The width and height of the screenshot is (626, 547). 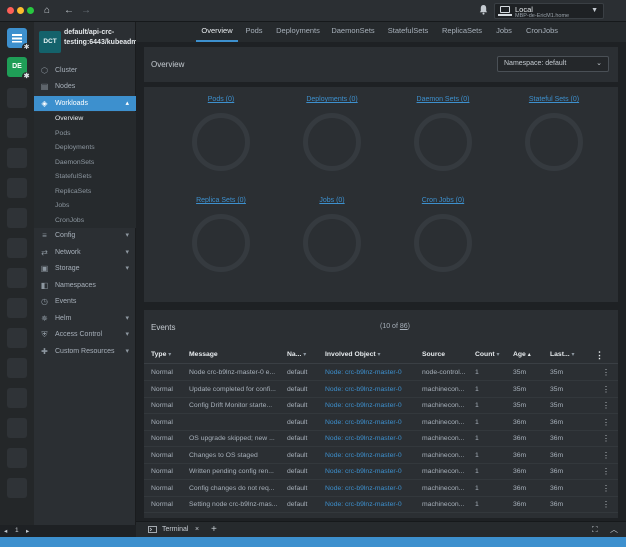 I want to click on sidebar-subitem-pods: Pods, so click(x=85, y=134).